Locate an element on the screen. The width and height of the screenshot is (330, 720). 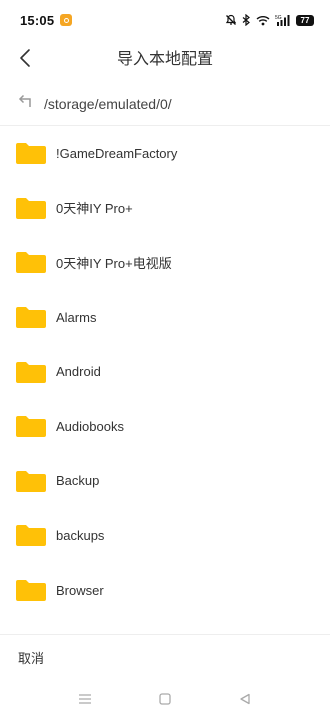
recents-button is located at coordinates (85, 701).